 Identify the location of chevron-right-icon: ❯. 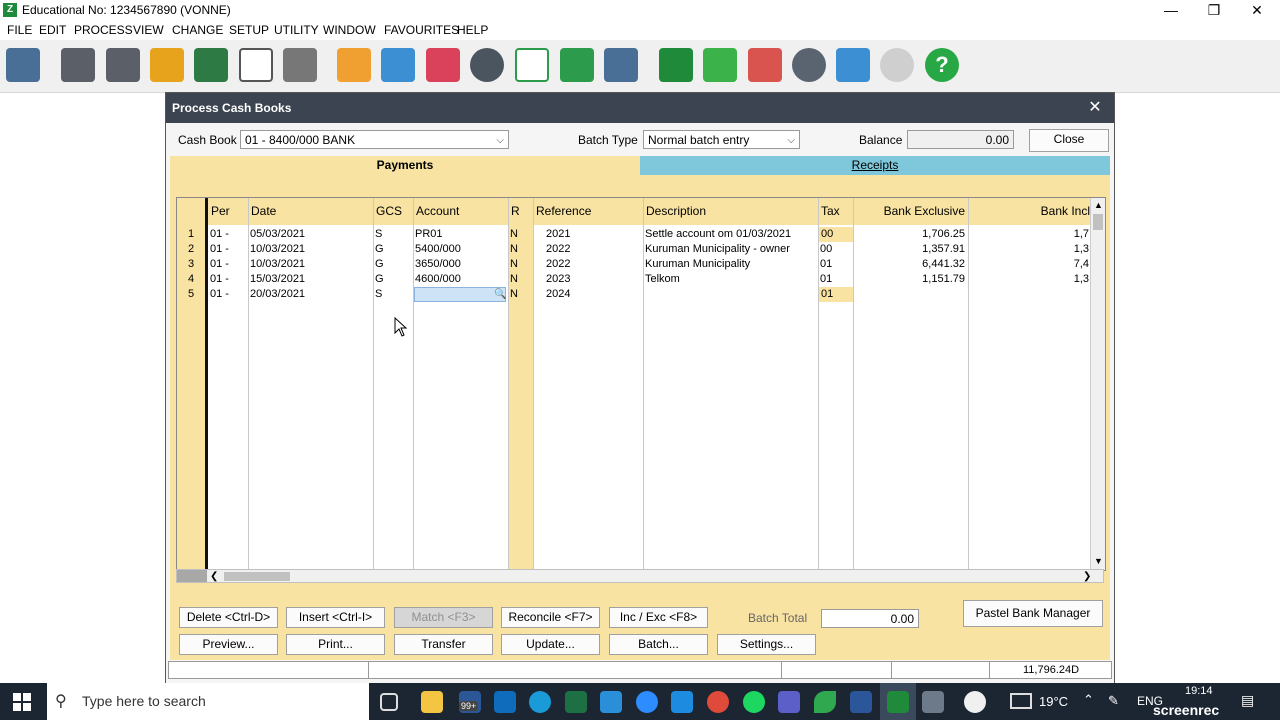
(1087, 576).